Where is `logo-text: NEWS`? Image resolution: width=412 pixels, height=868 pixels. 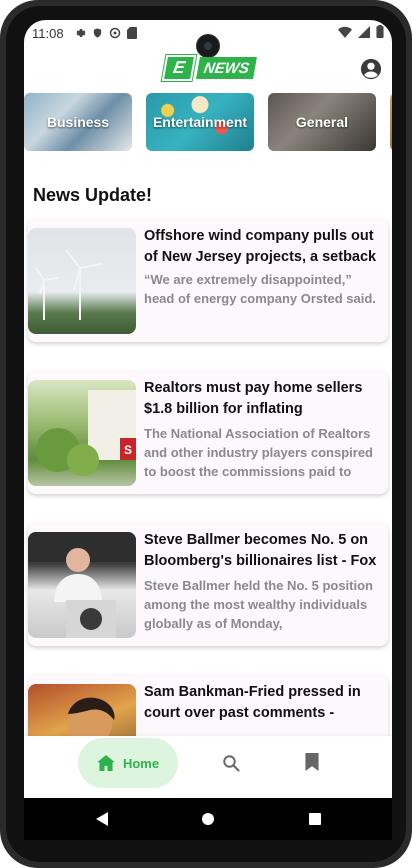
logo-text: NEWS is located at coordinates (226, 68).